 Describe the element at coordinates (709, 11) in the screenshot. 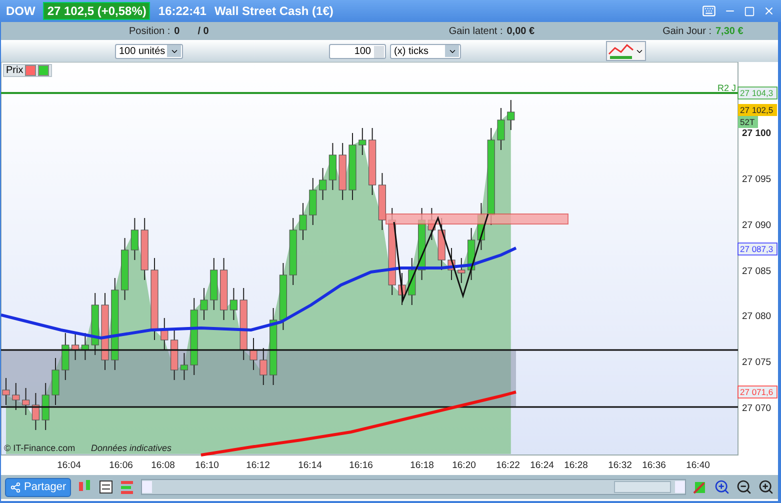

I see `keyboard-icon` at that location.